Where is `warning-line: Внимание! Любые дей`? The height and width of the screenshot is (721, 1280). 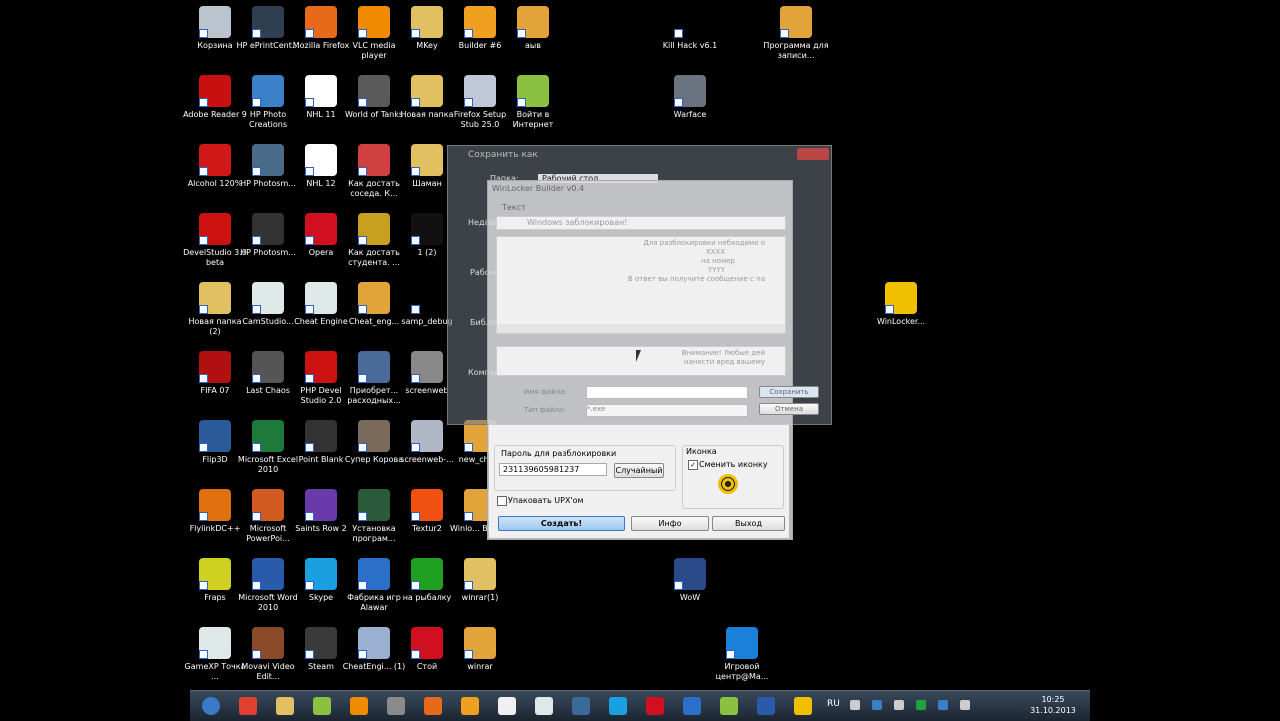
warning-line: Внимание! Любые дей is located at coordinates (723, 353).